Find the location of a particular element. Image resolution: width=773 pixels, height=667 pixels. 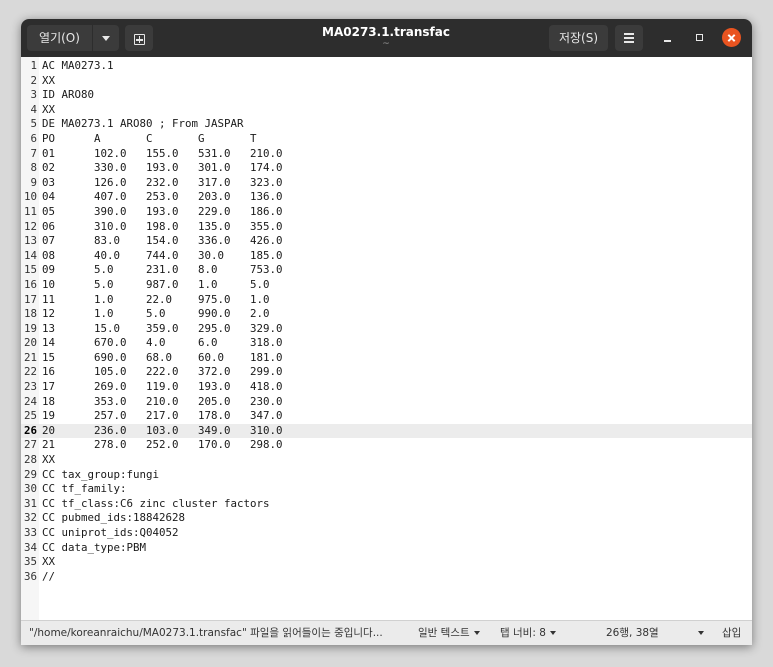

editor-line: 23 17 269.0 119.0 193.0 418.0 is located at coordinates (386, 387).